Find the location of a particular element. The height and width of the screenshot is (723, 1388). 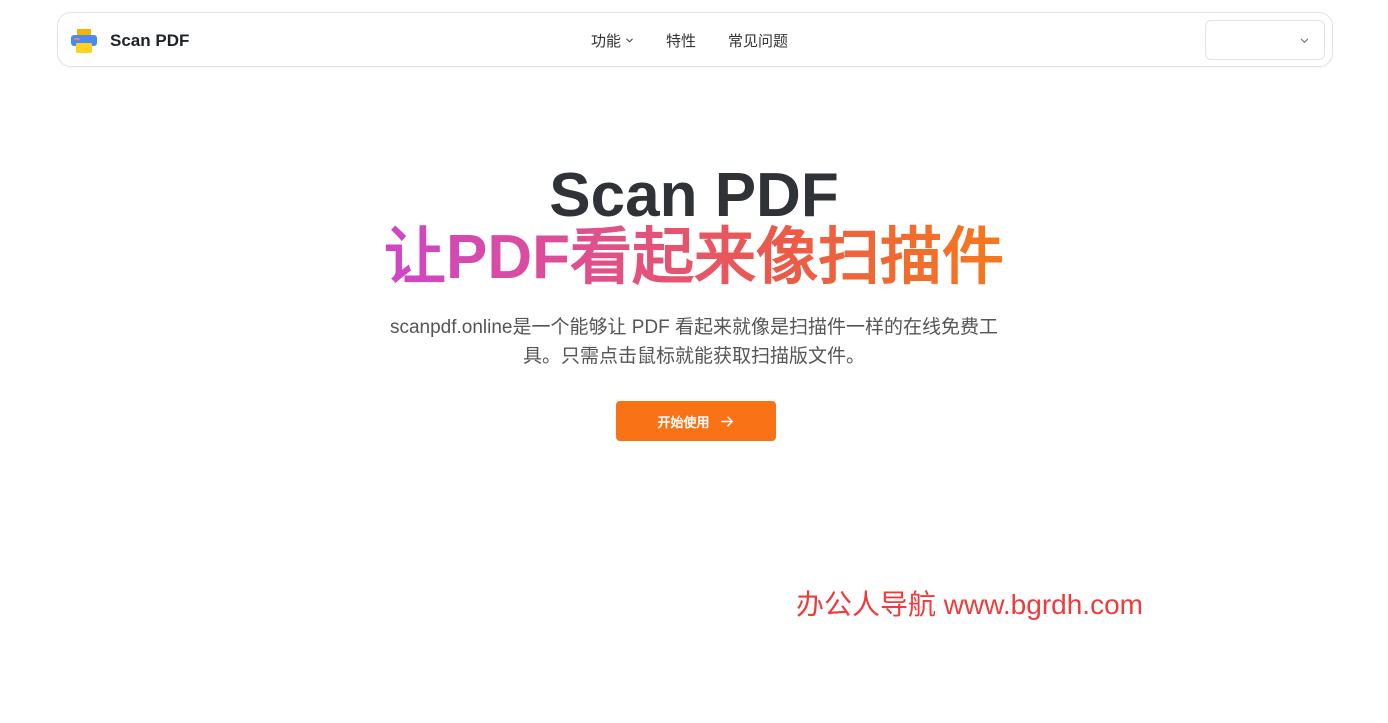

nav-characteristics-label: 特性 is located at coordinates (681, 41).